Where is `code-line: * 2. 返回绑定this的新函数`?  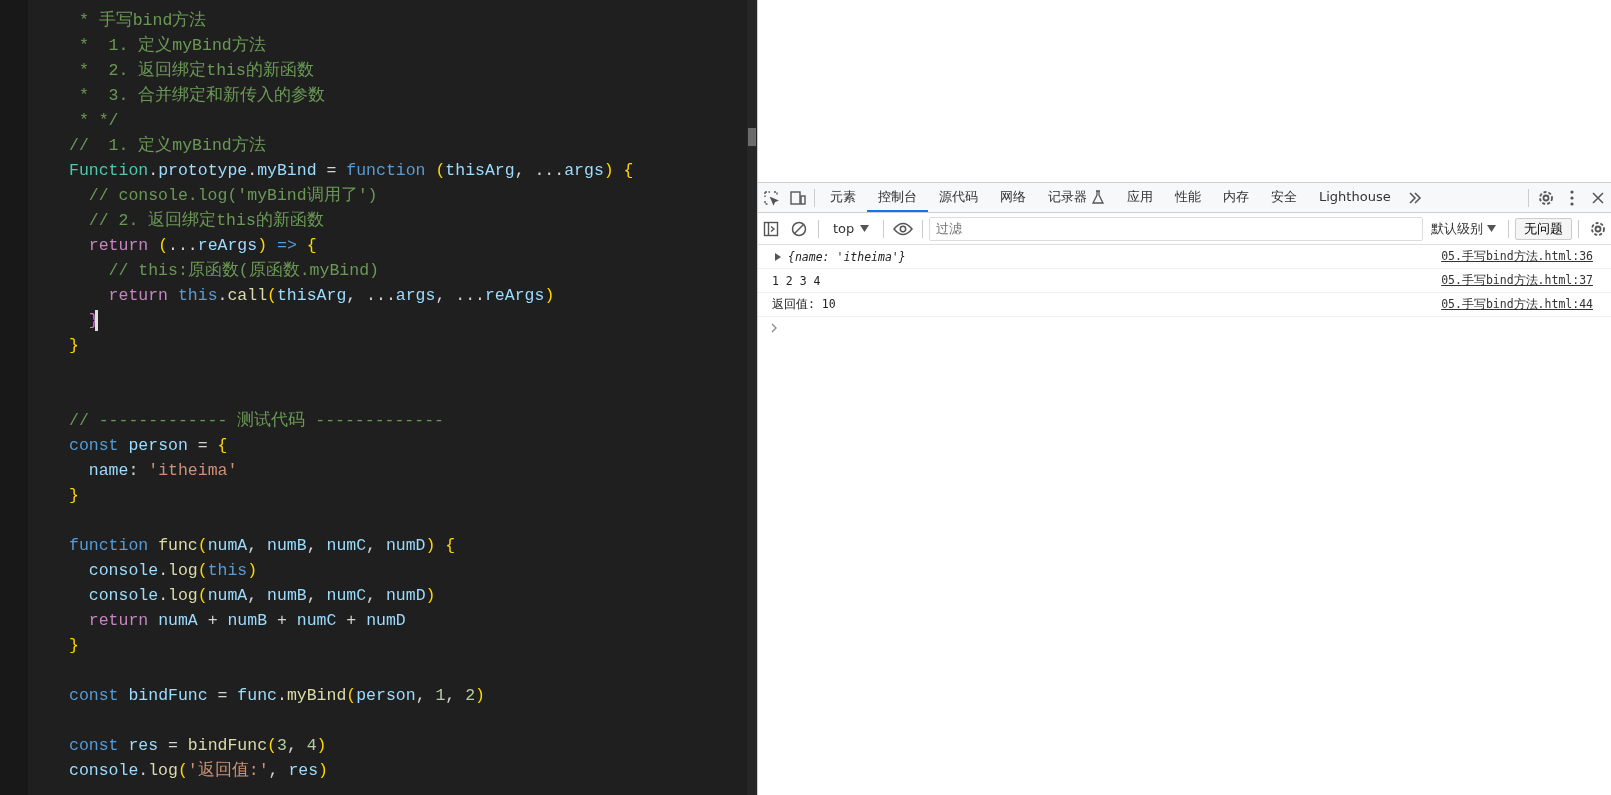
code-line: * 2. 返回绑定this的新函数 is located at coordinates (195, 70).